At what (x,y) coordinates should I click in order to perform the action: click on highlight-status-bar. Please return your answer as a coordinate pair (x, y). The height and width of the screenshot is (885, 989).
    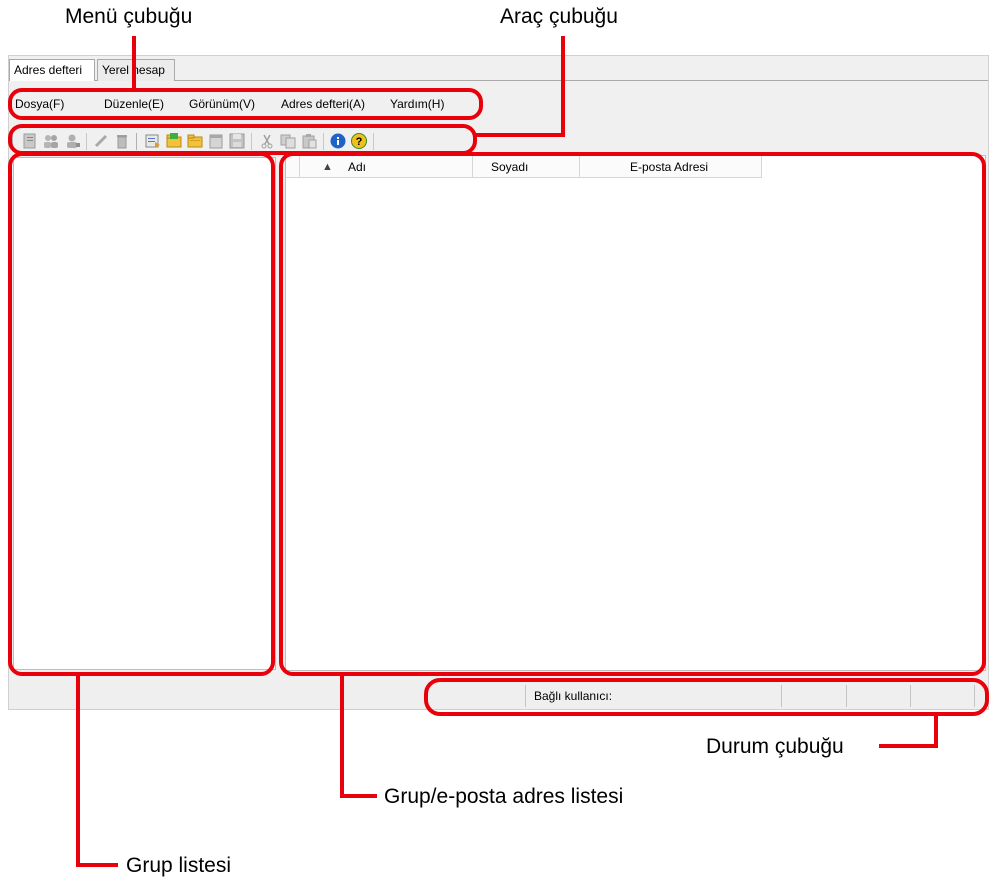
    Looking at the image, I should click on (706, 697).